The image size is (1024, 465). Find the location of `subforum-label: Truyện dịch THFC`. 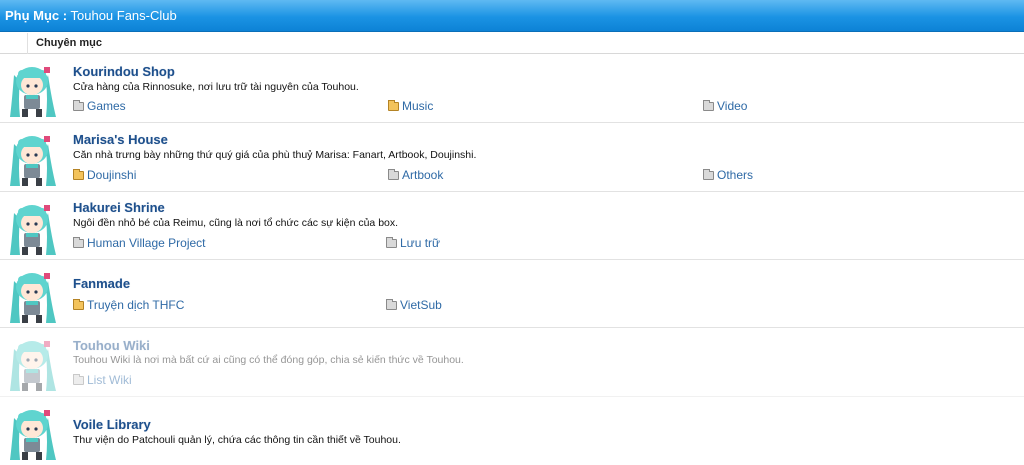

subforum-label: Truyện dịch THFC is located at coordinates (136, 305).